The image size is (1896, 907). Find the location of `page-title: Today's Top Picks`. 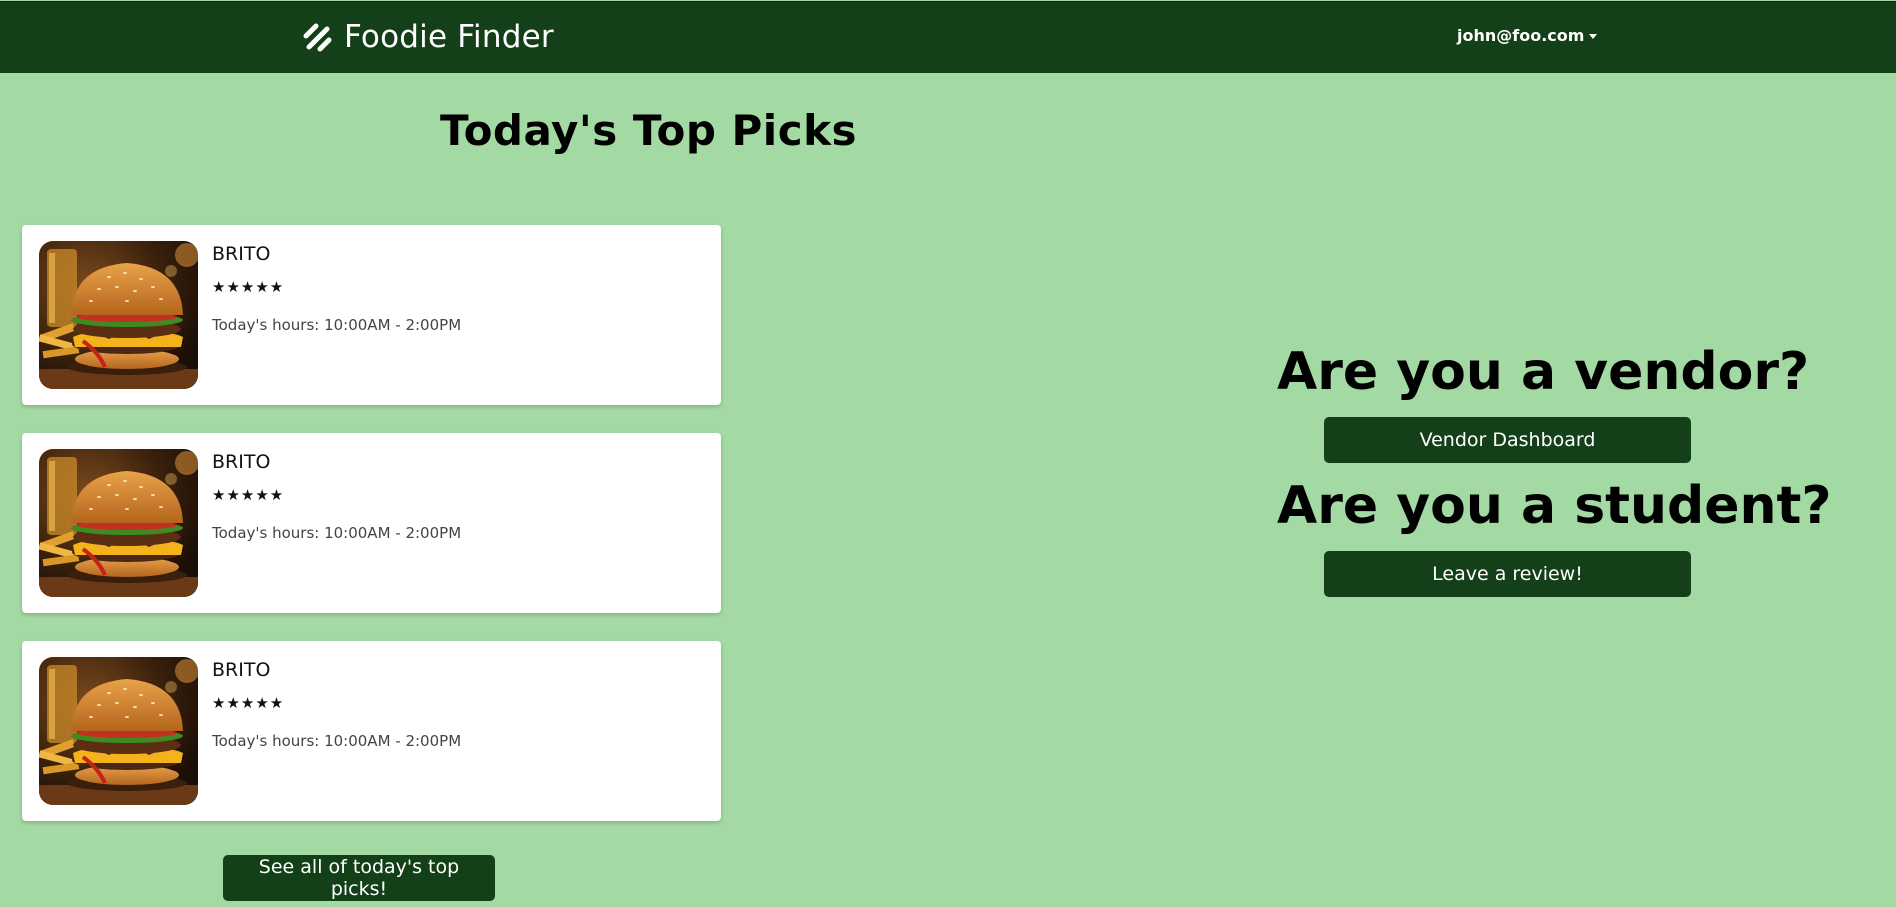

page-title: Today's Top Picks is located at coordinates (649, 130).